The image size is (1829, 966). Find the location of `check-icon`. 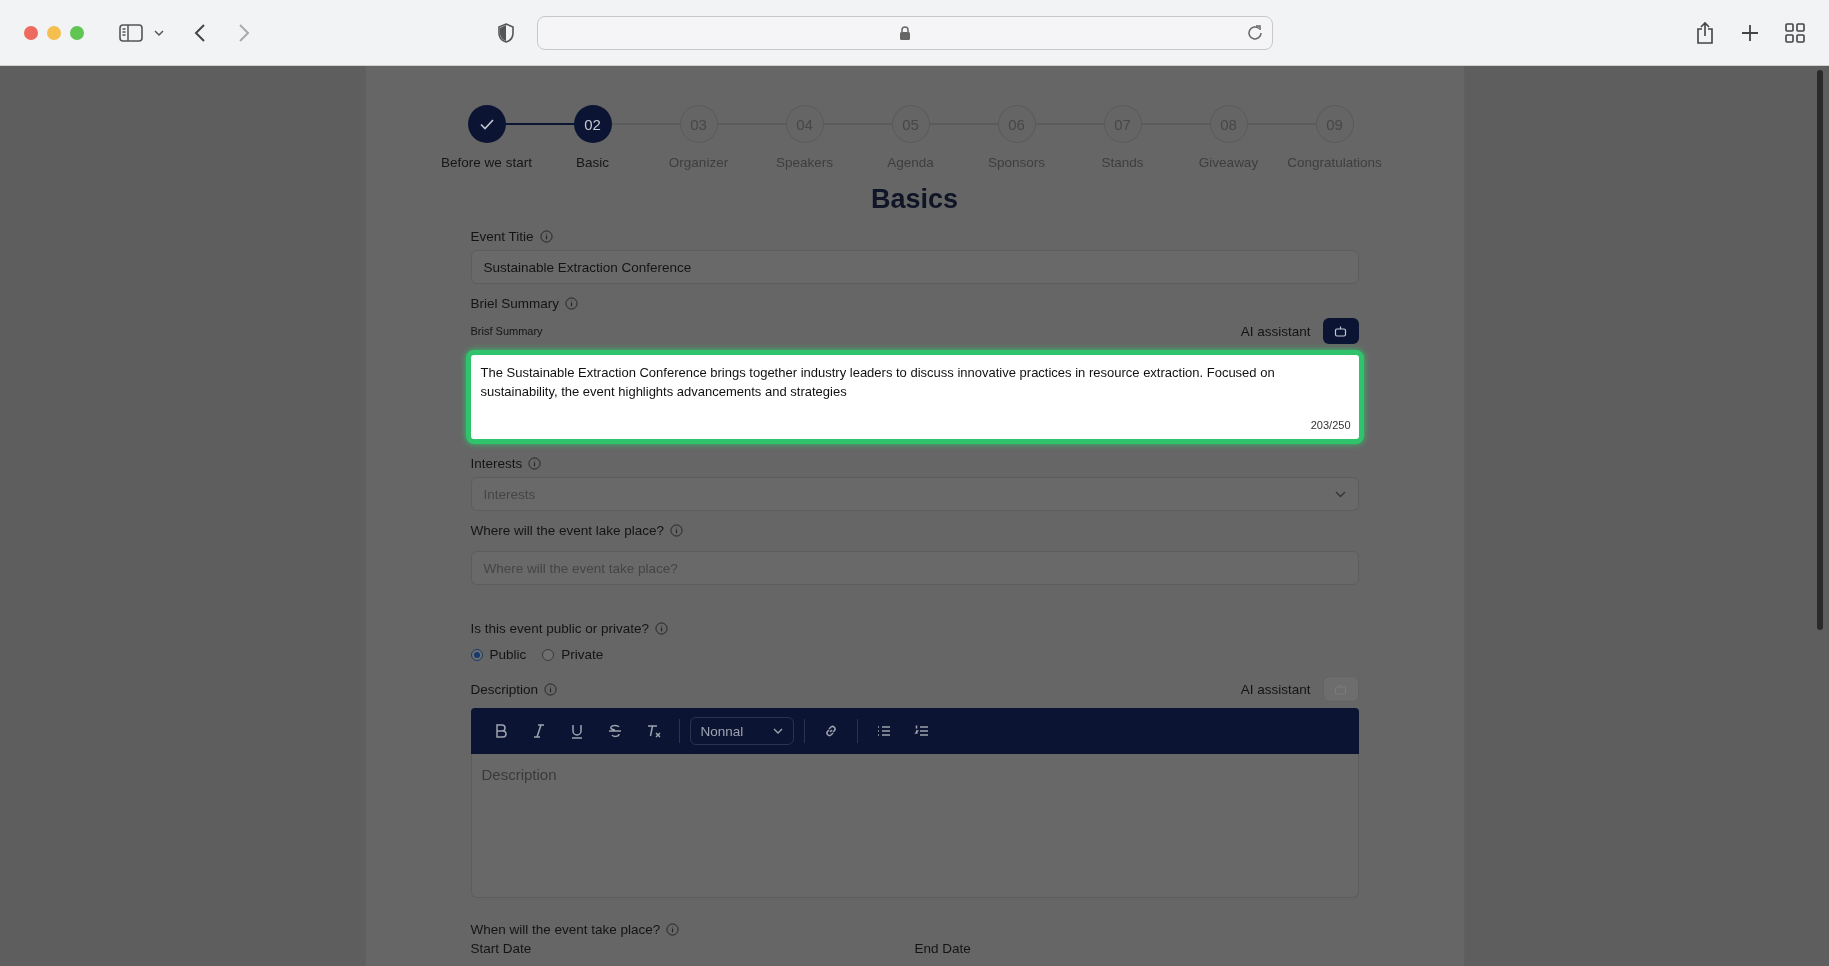

check-icon is located at coordinates (486, 124).